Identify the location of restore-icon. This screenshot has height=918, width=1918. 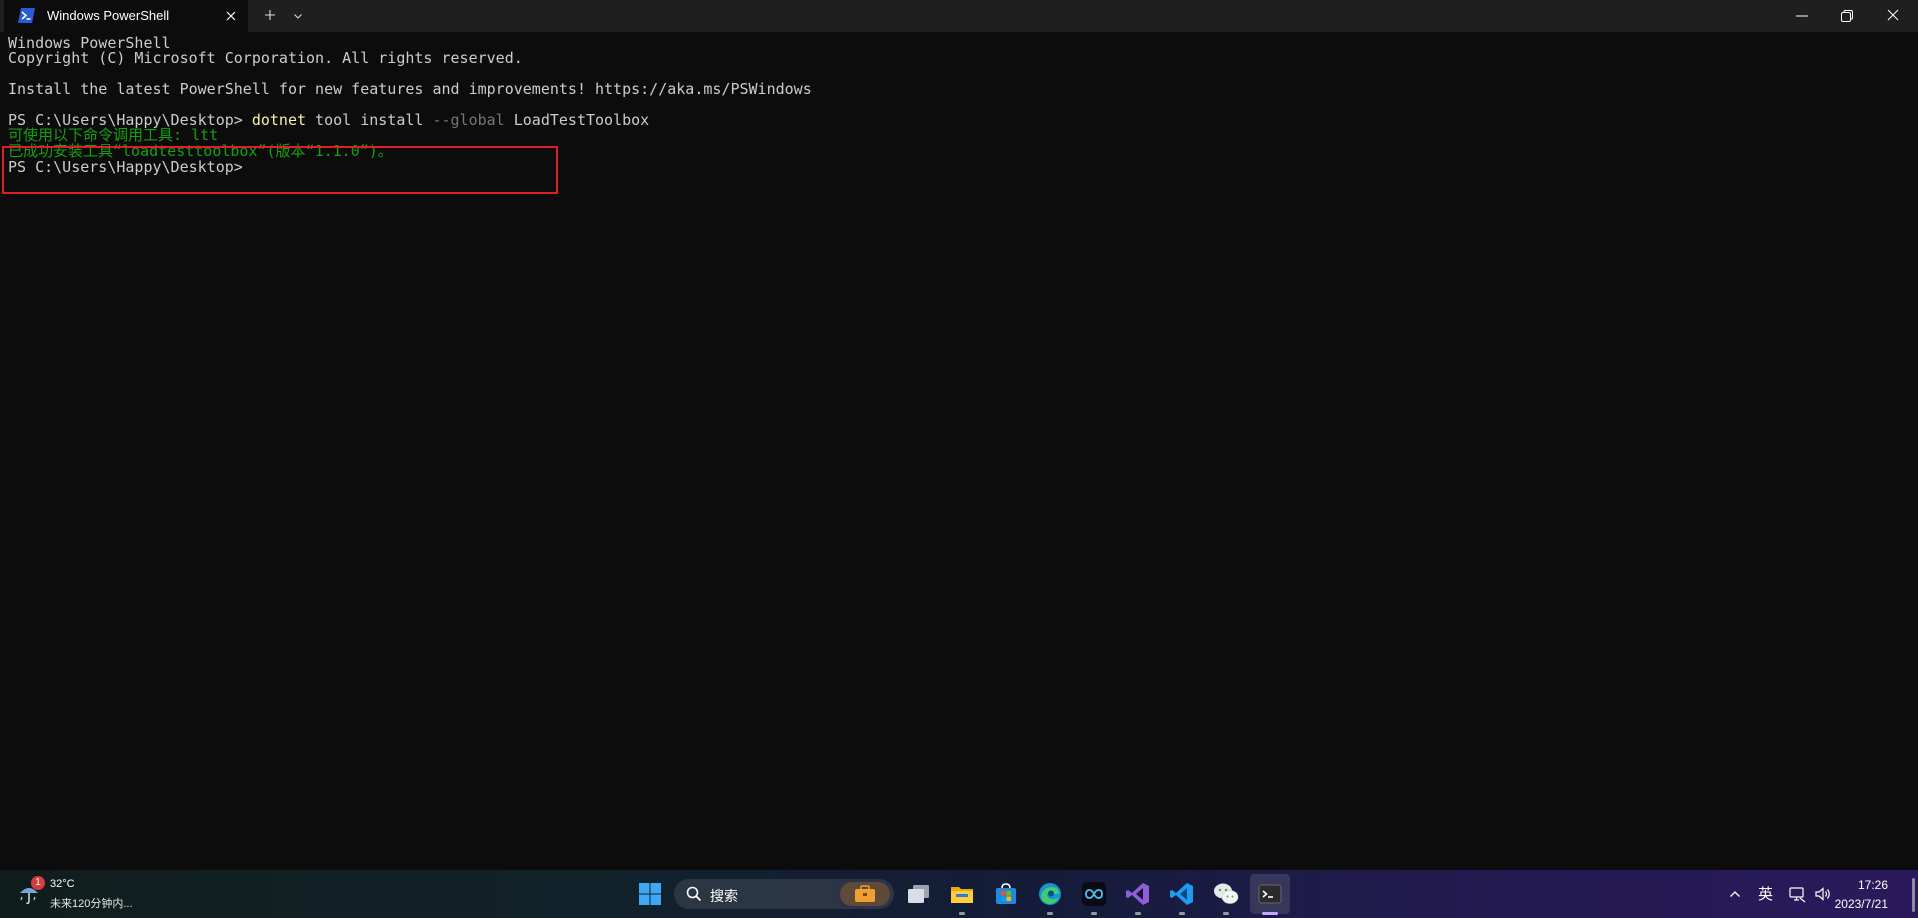
(1847, 16).